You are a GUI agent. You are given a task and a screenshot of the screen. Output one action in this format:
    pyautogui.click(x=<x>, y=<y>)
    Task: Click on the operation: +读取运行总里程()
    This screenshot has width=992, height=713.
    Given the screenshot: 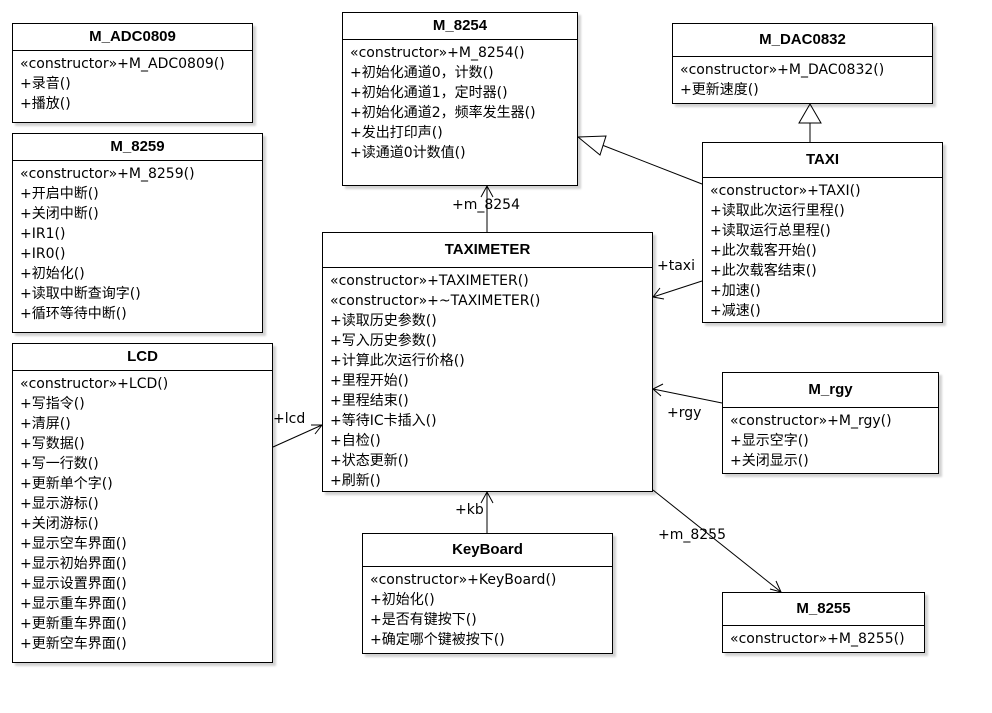 What is the action you would take?
    pyautogui.click(x=770, y=231)
    